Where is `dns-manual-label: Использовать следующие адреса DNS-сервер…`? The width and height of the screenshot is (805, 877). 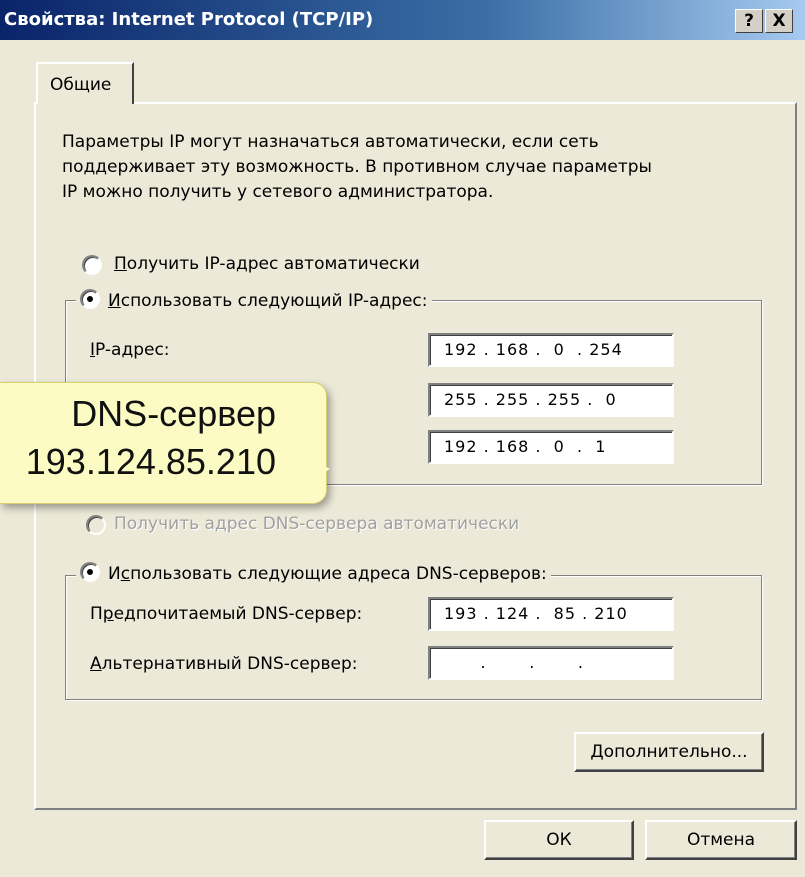 dns-manual-label: Использовать следующие адреса DNS-сервер… is located at coordinates (327, 574).